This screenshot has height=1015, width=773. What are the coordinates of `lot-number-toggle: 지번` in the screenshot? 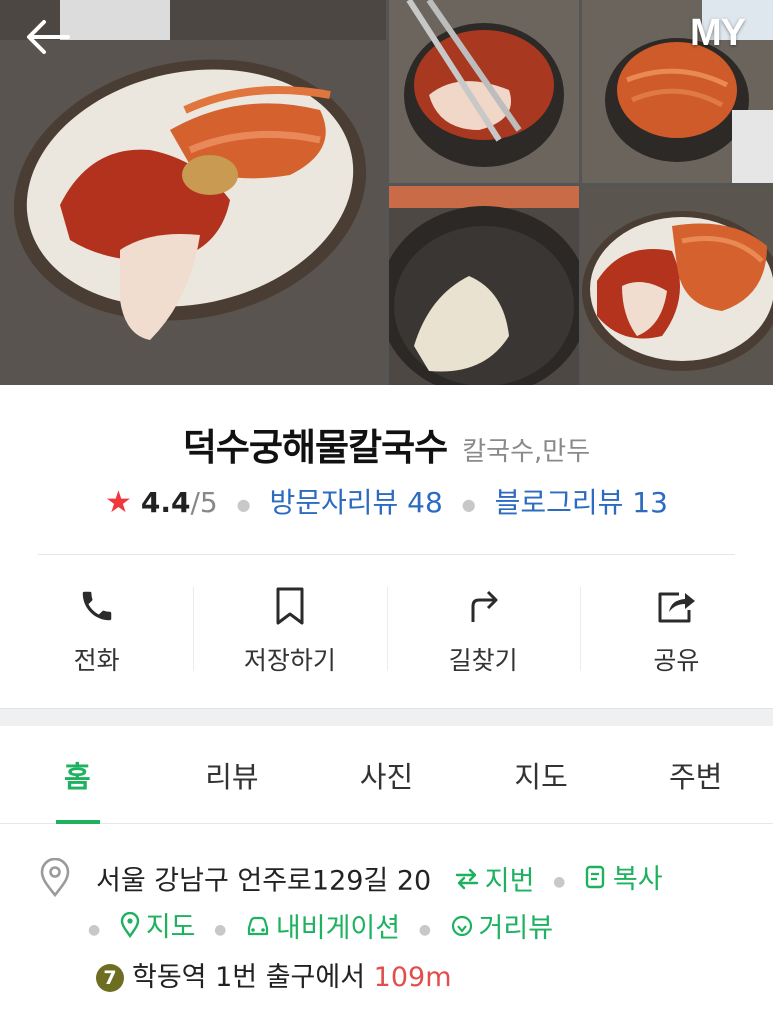 It's located at (494, 878).